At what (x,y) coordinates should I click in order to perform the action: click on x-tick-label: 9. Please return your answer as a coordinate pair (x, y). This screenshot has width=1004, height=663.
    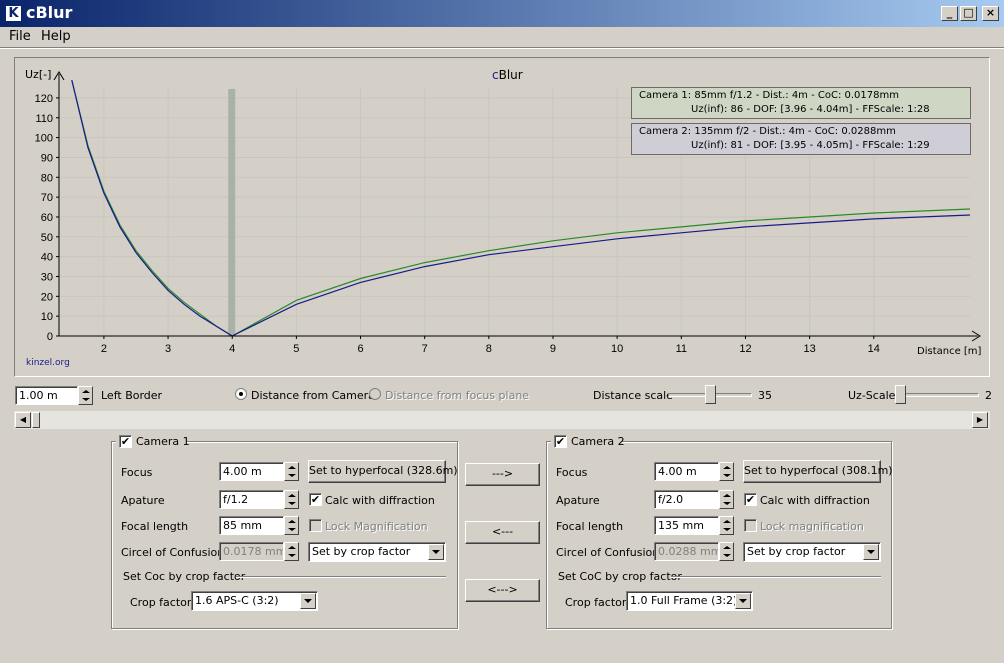
    Looking at the image, I should click on (553, 349).